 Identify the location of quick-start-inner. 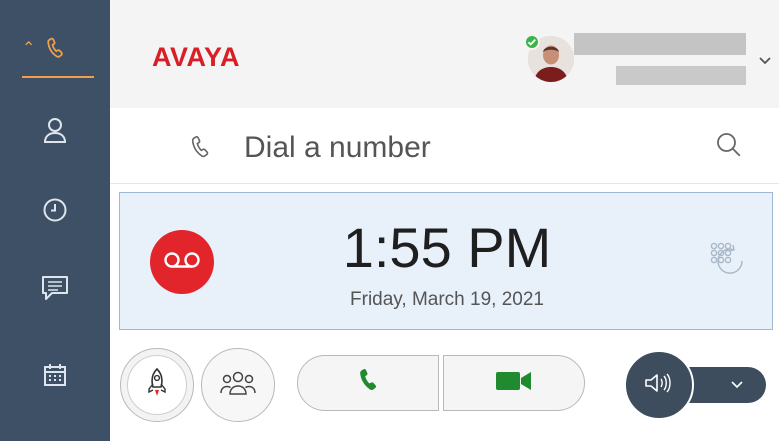
(157, 385).